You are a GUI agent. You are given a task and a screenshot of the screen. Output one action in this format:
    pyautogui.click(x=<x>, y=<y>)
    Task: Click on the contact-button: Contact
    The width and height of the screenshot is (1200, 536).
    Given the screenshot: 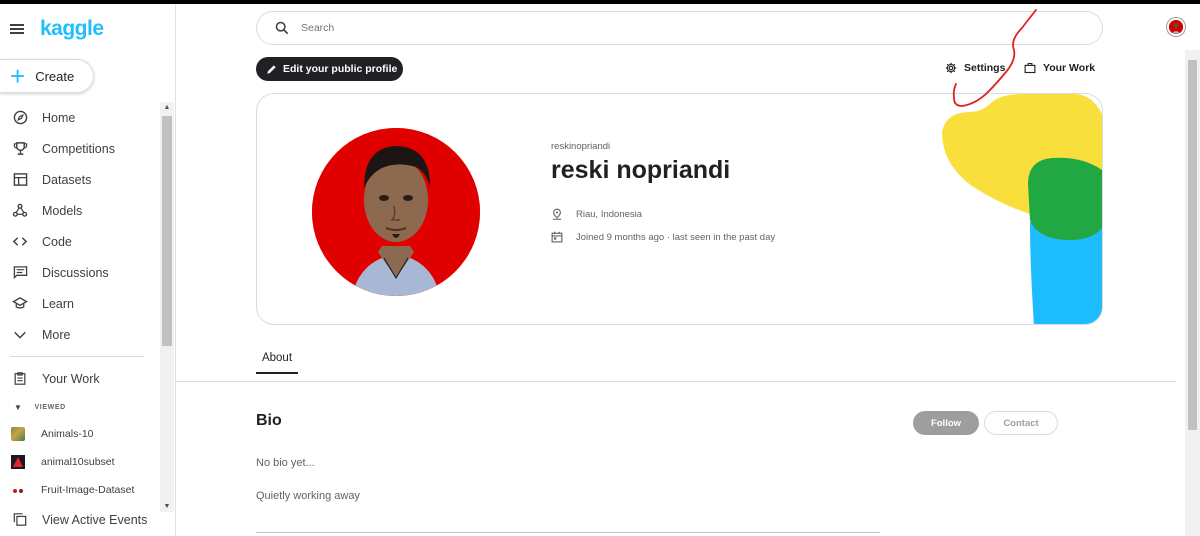 What is the action you would take?
    pyautogui.click(x=1021, y=423)
    